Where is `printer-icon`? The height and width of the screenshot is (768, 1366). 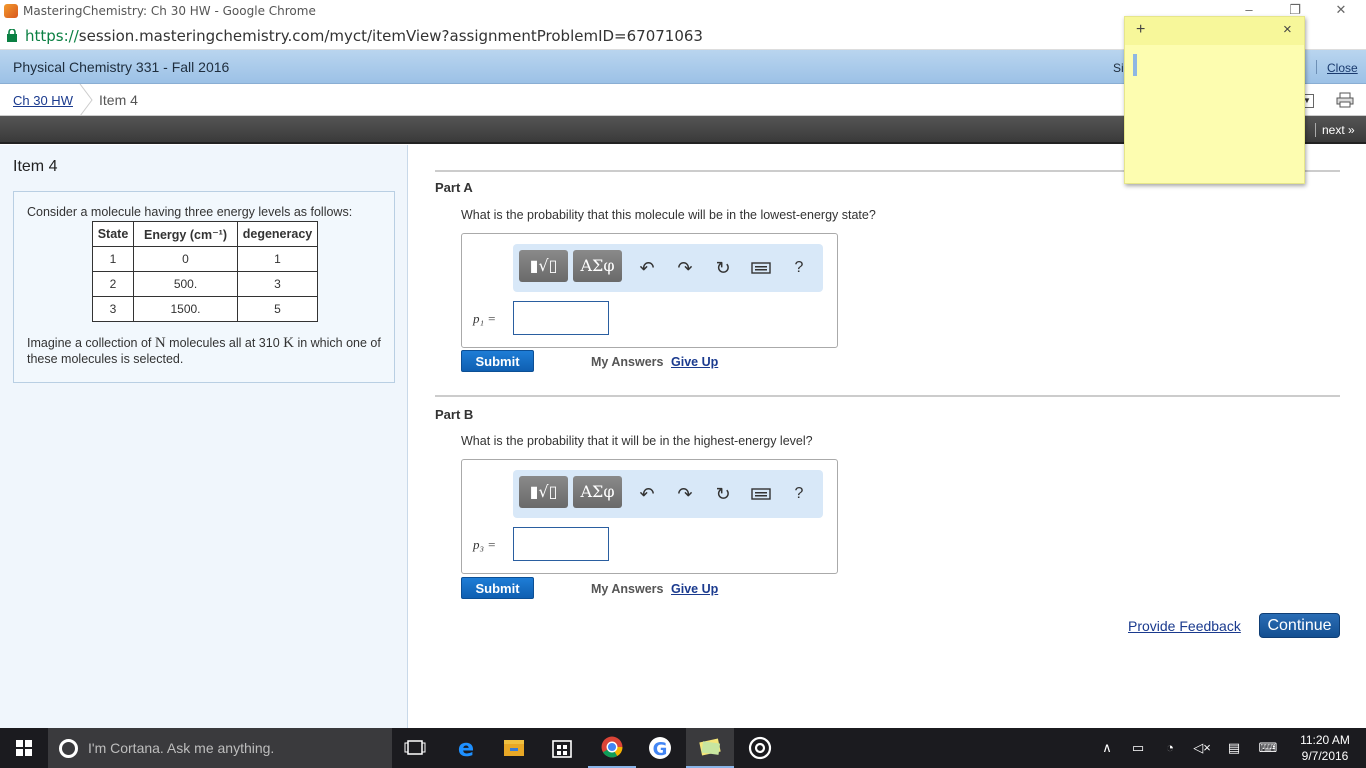 printer-icon is located at coordinates (1345, 100).